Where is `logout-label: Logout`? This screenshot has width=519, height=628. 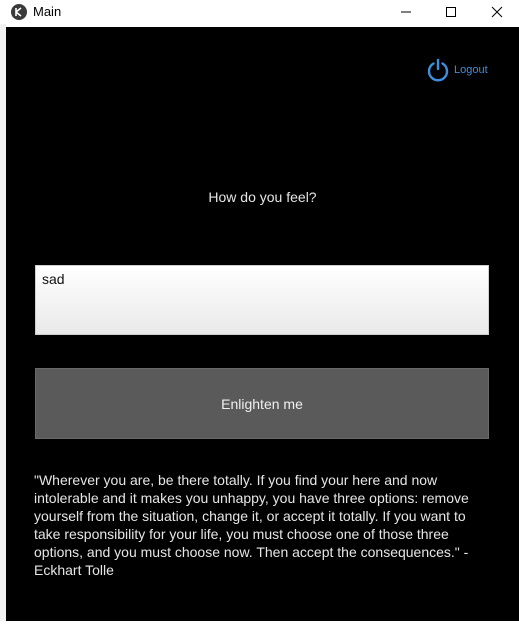 logout-label: Logout is located at coordinates (471, 70).